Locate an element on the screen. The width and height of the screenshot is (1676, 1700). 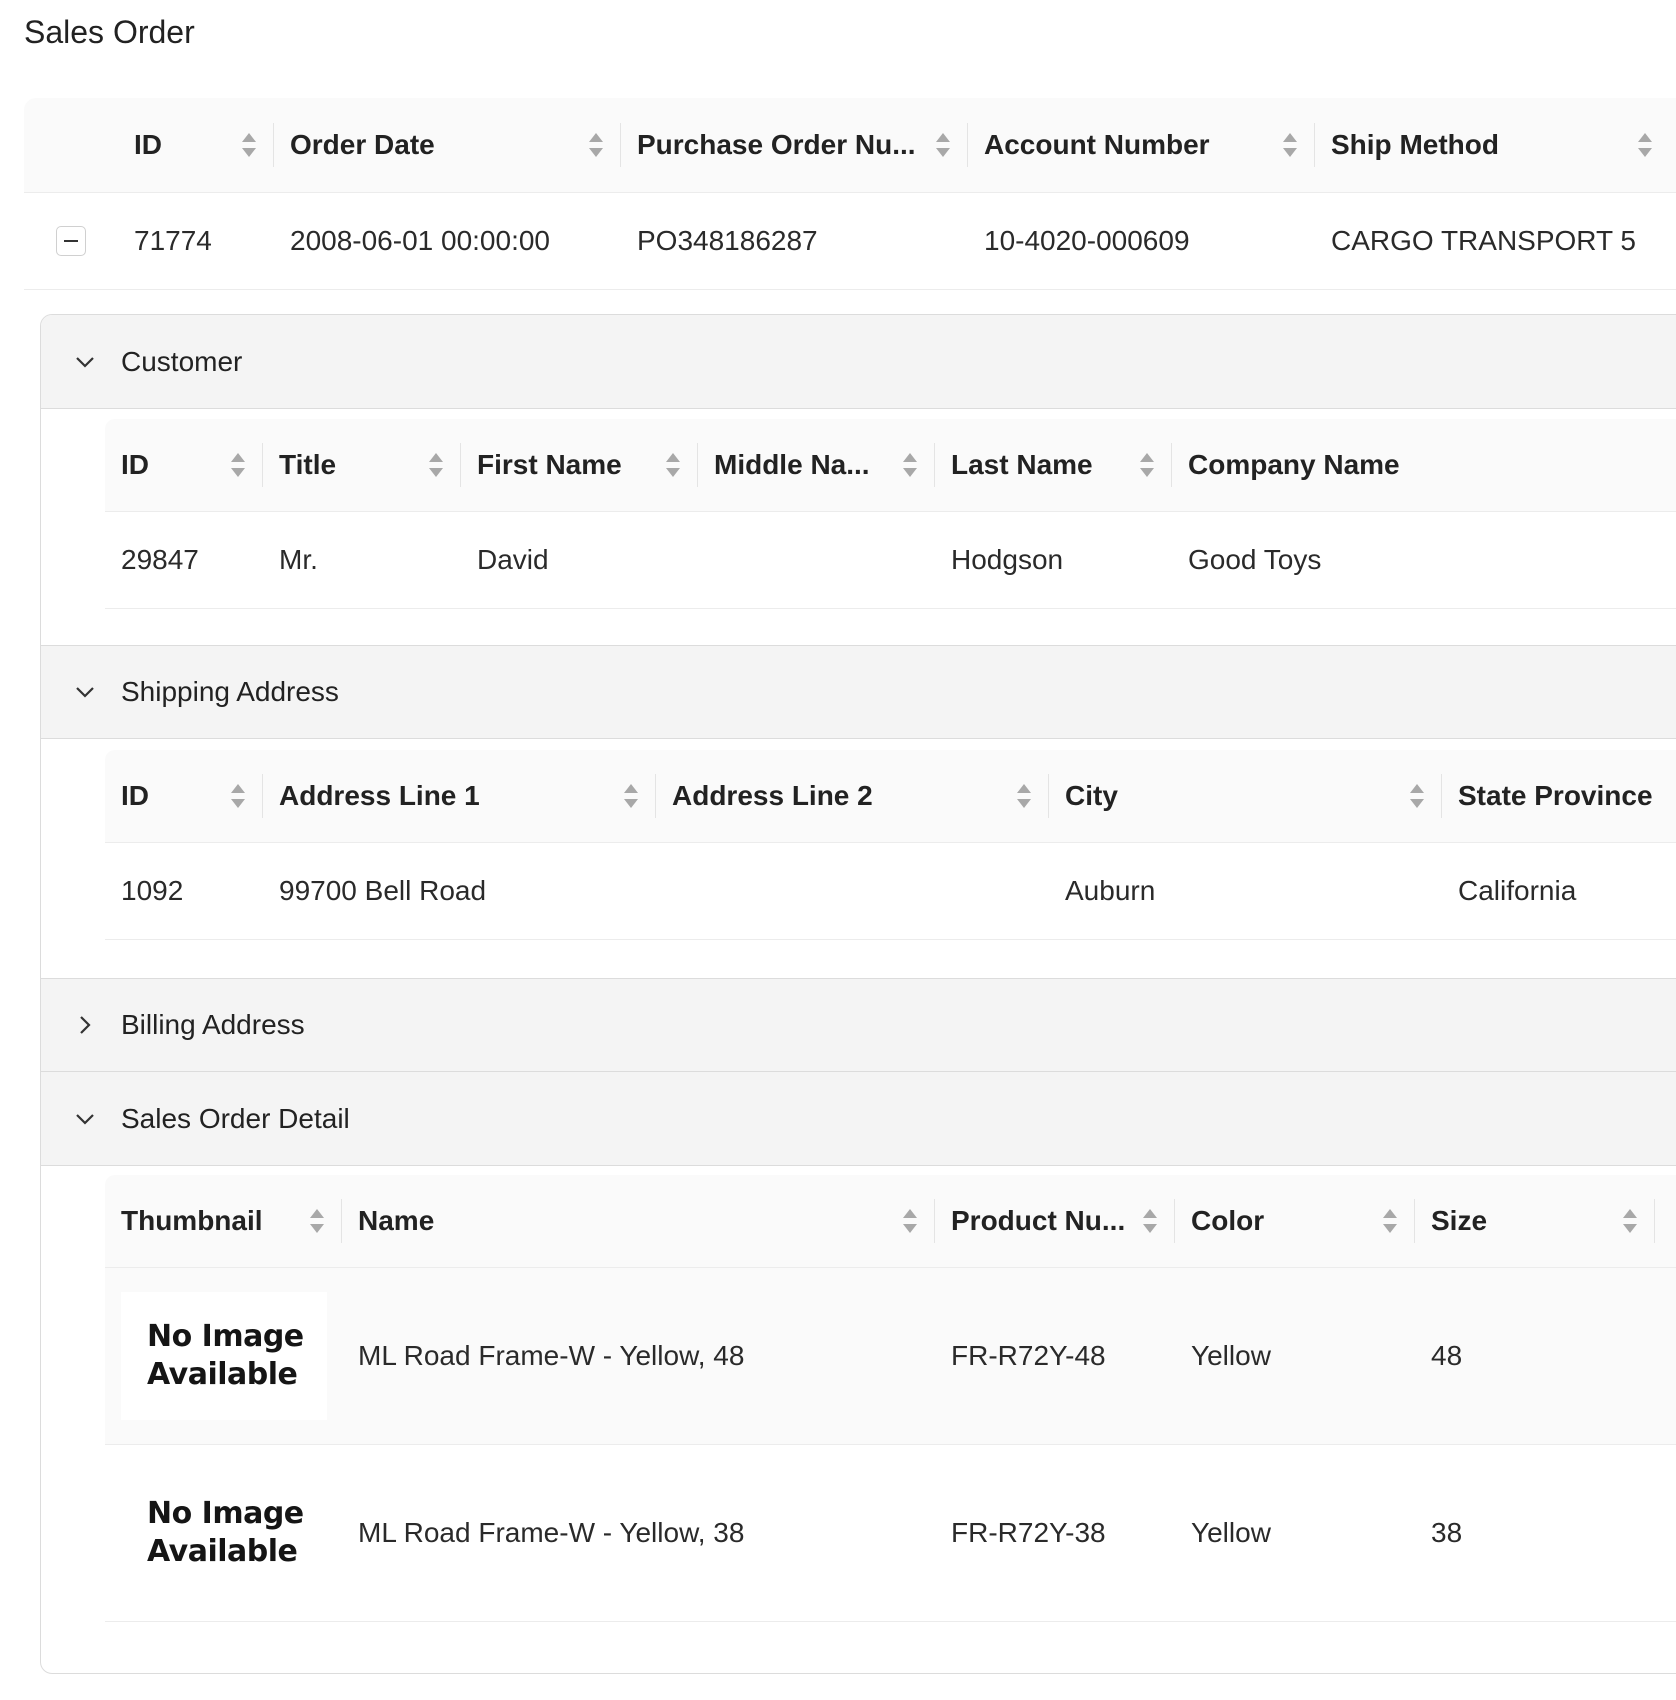
section-title: Billing Address is located at coordinates (213, 1024).